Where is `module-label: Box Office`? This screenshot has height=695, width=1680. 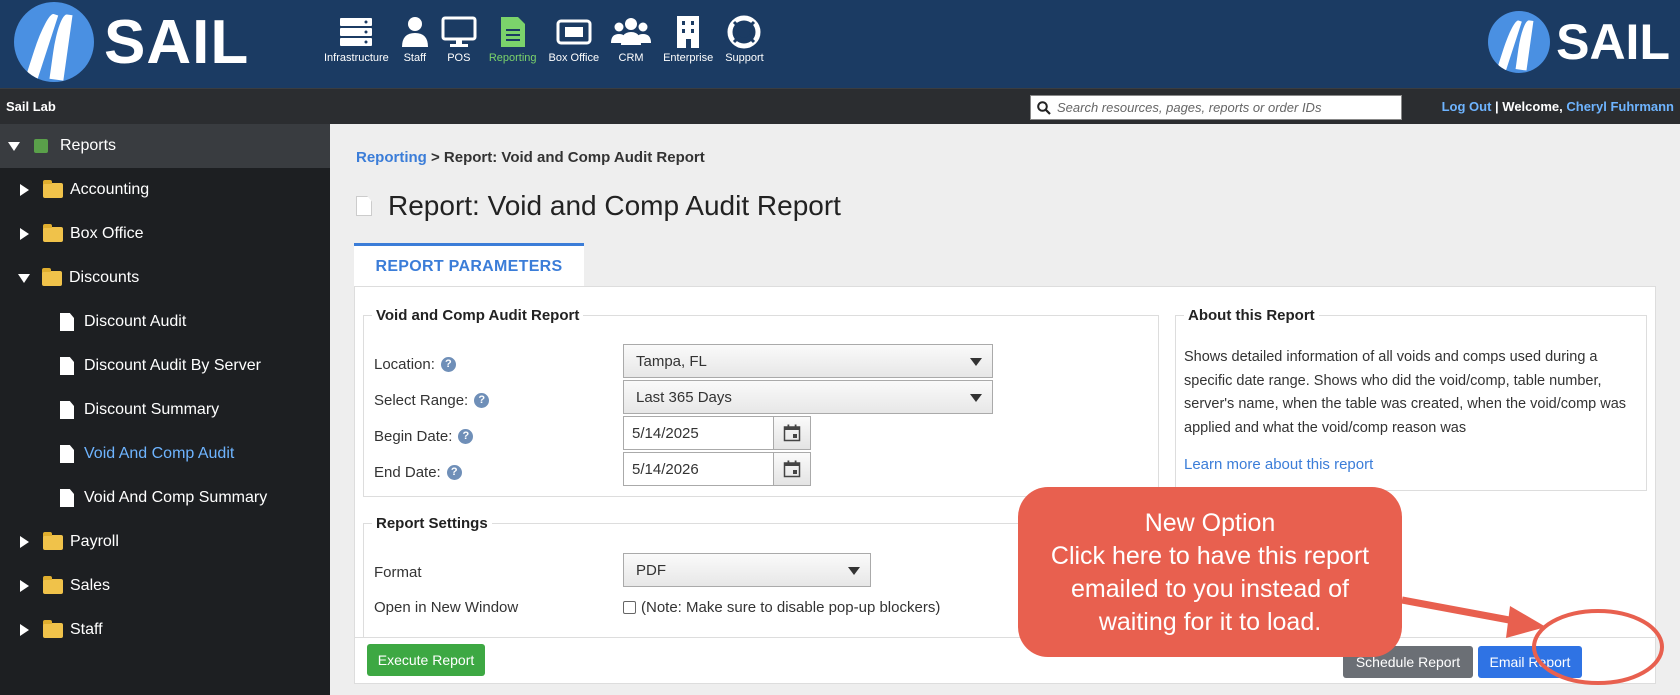
module-label: Box Office is located at coordinates (574, 58).